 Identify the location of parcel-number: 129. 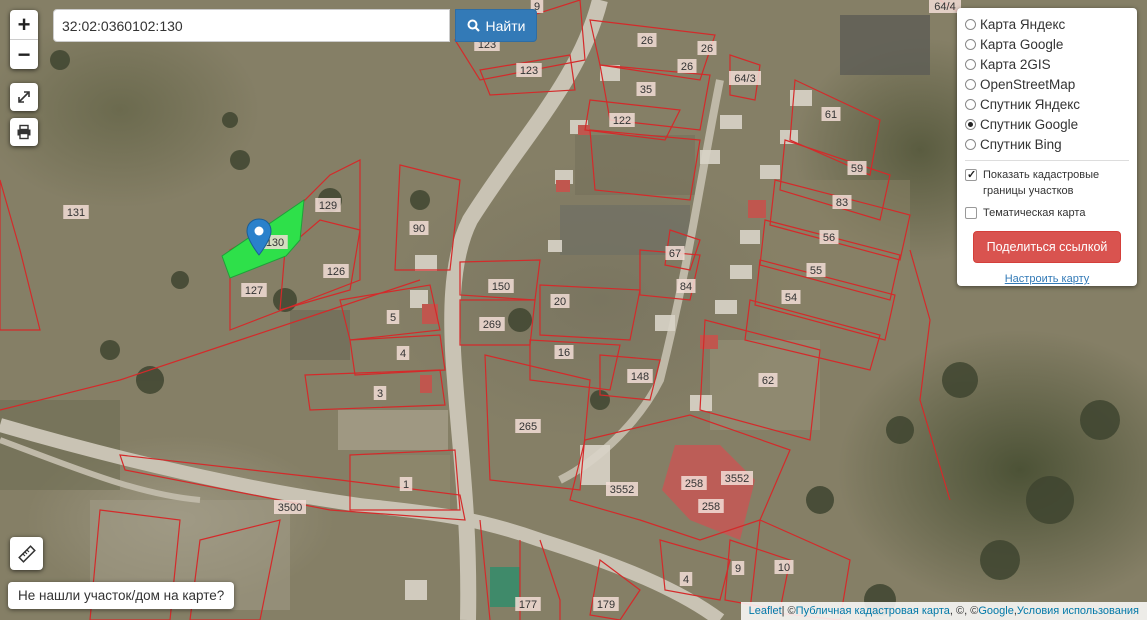
(328, 206).